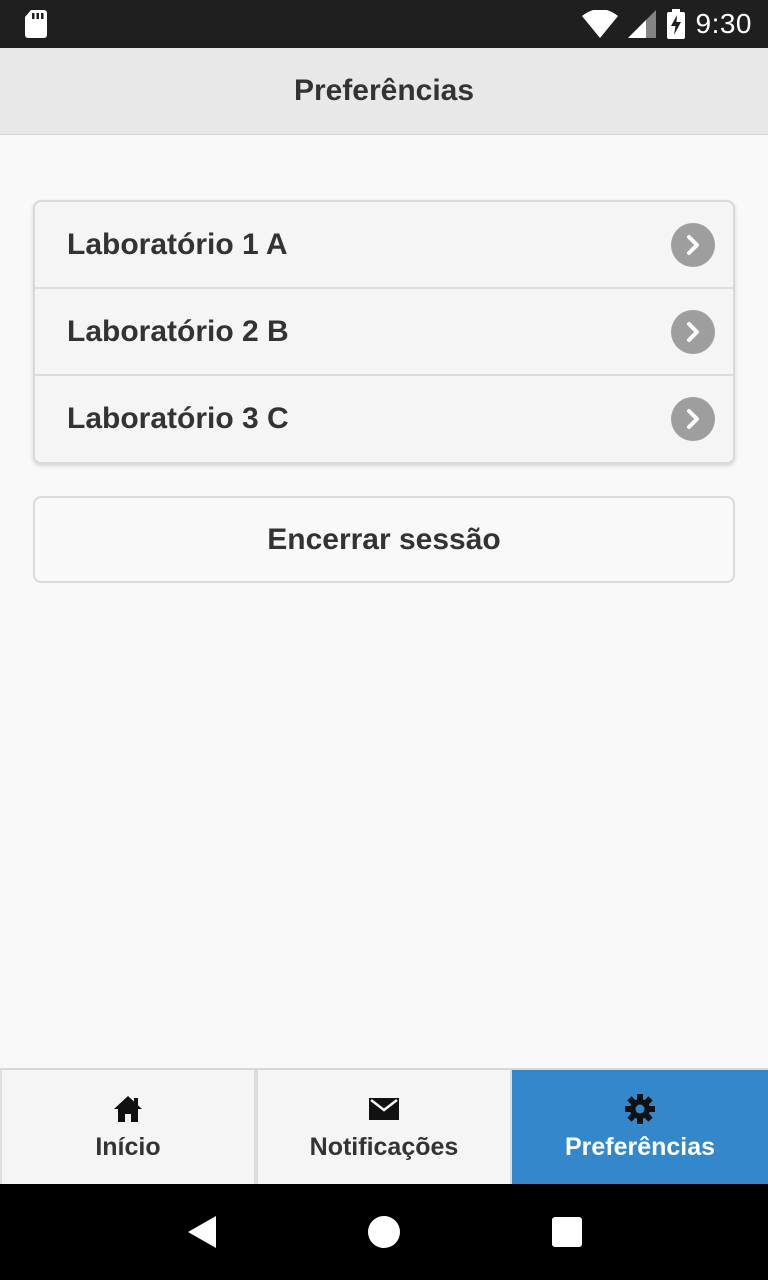 This screenshot has height=1280, width=768. What do you see at coordinates (599, 24) in the screenshot?
I see `wifi-icon` at bounding box center [599, 24].